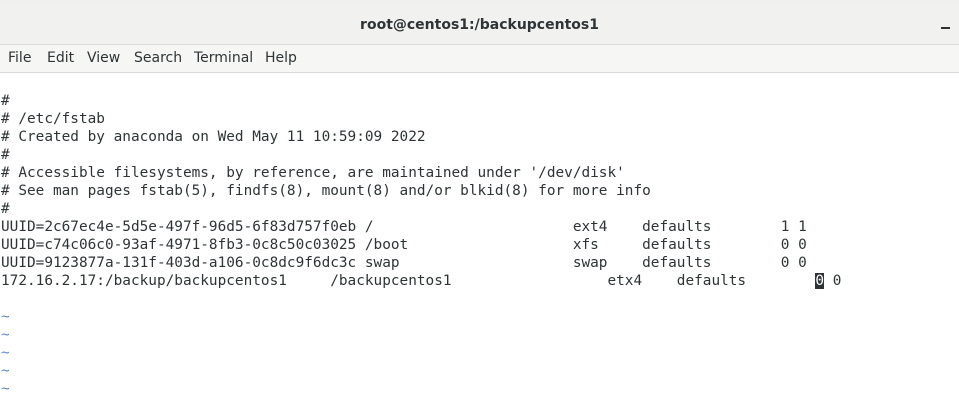 This screenshot has width=959, height=403. What do you see at coordinates (479, 59) in the screenshot?
I see `menu-bar: File Edit View Search Terminal Help` at bounding box center [479, 59].